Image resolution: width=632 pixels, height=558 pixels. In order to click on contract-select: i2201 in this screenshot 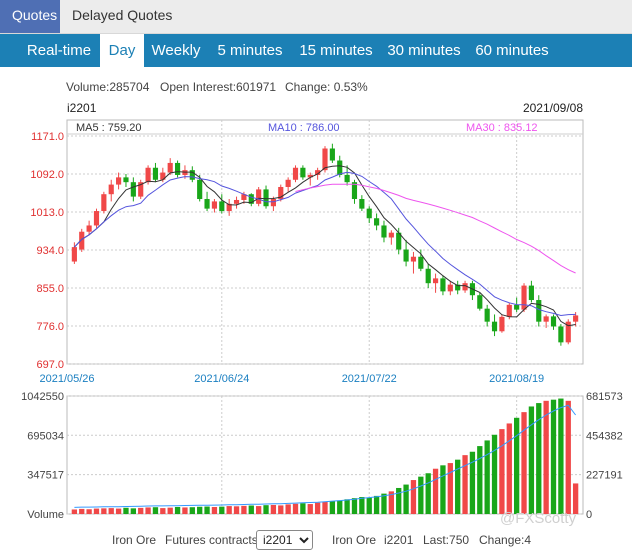, I will do `click(284, 540)`.